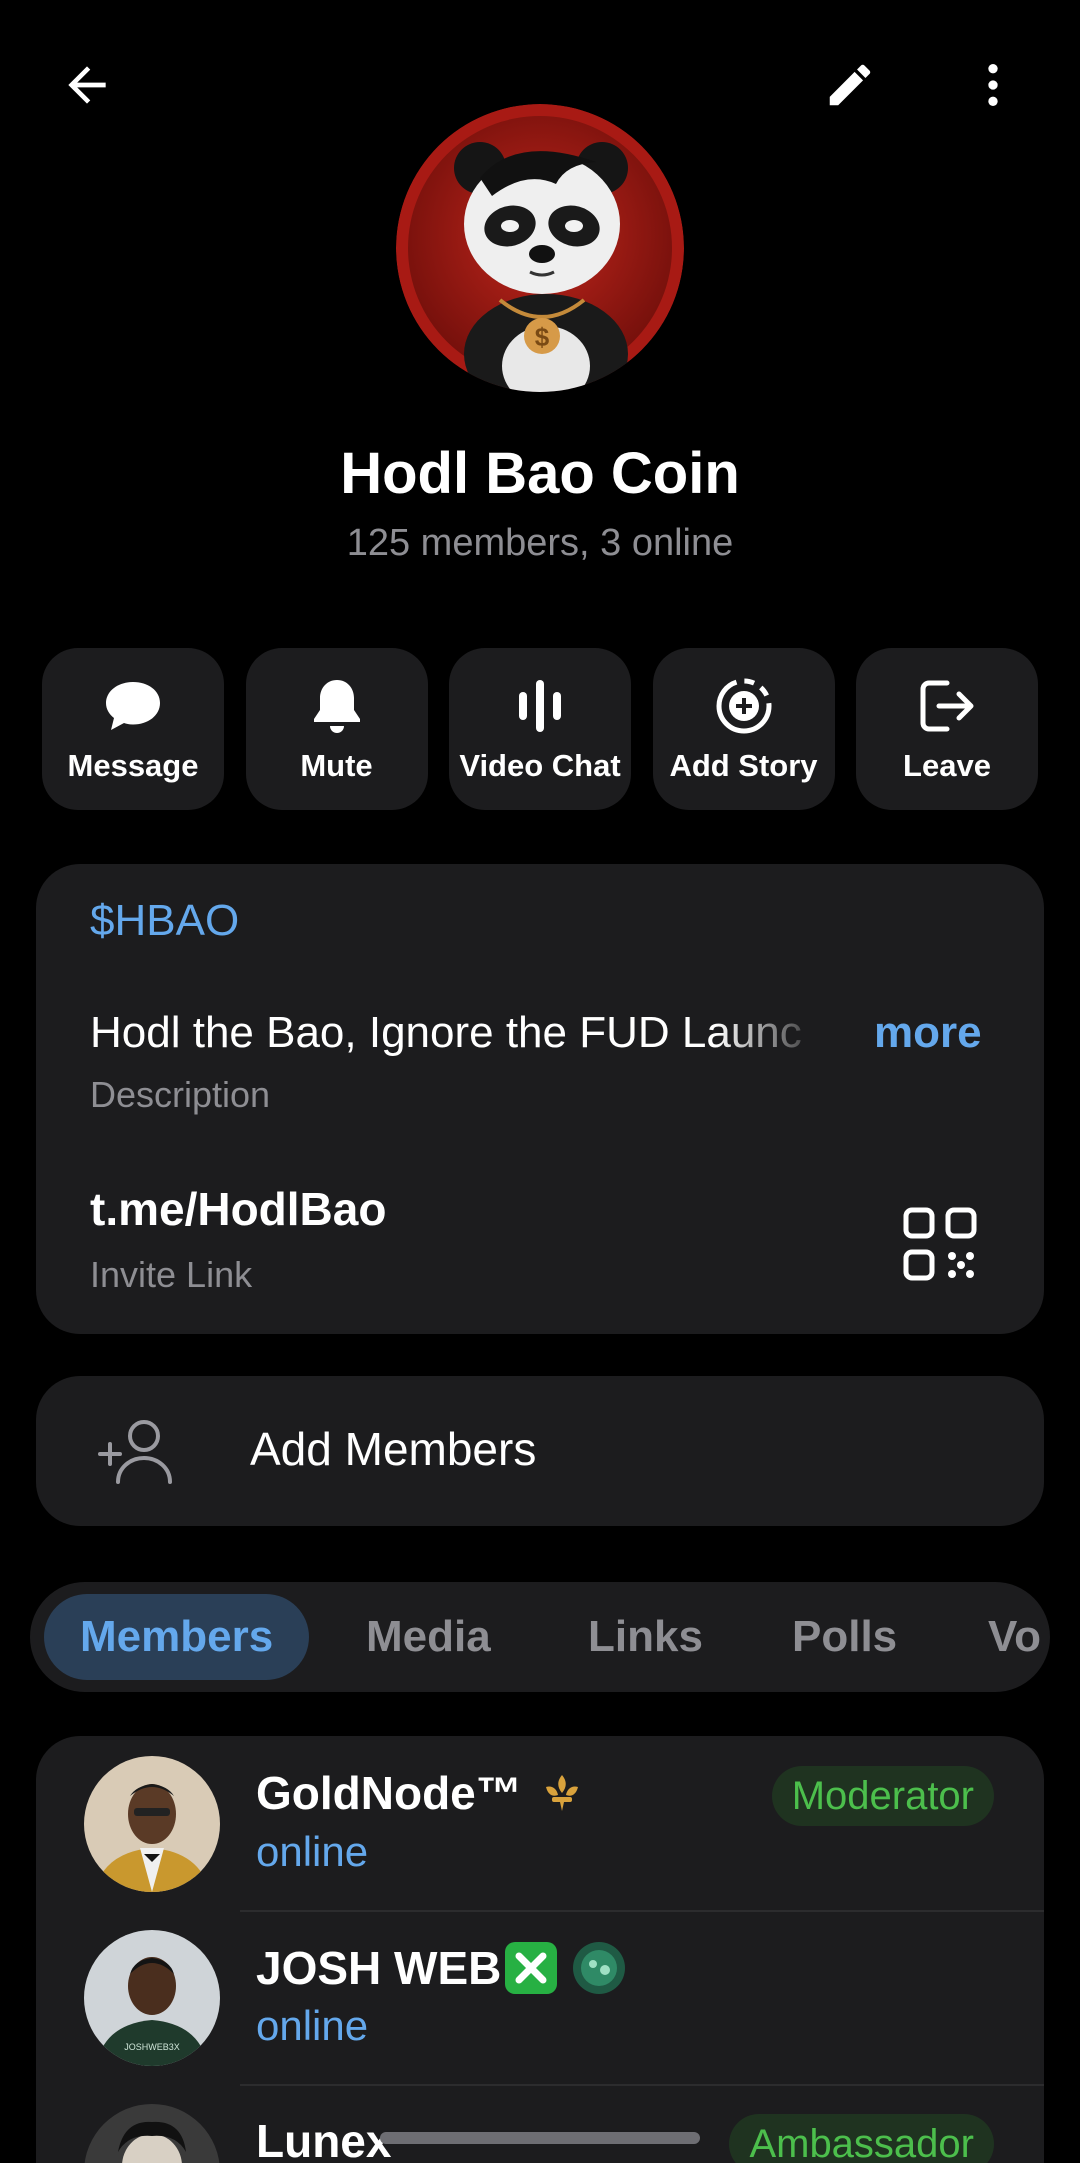  What do you see at coordinates (164, 921) in the screenshot?
I see `ticker-handle: $HBAO` at bounding box center [164, 921].